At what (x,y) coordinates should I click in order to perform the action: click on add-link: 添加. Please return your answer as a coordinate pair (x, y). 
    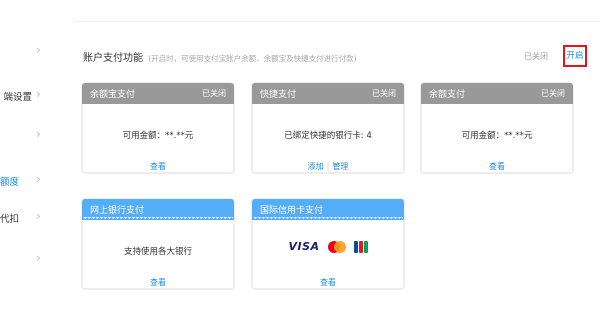
    Looking at the image, I should click on (316, 166).